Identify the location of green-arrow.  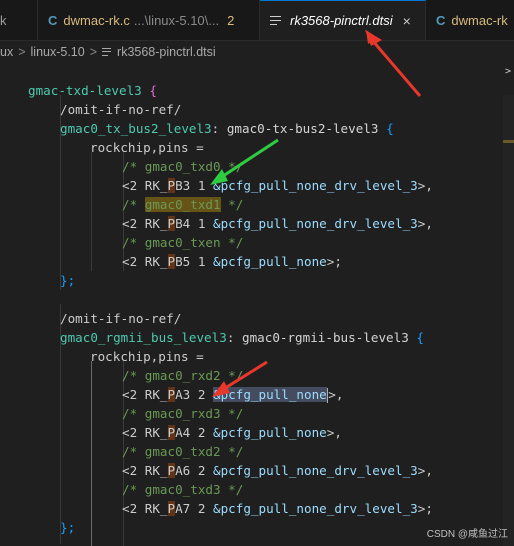
(244, 161).